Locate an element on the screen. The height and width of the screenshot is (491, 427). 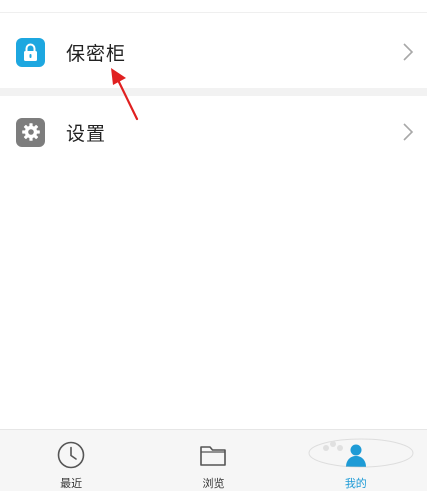
tab-label: 浏览 is located at coordinates (213, 483).